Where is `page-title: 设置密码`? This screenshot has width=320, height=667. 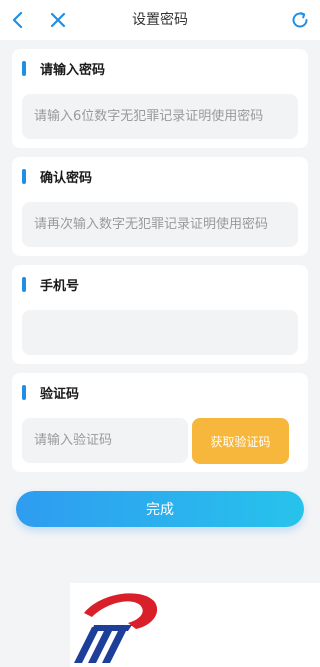 page-title: 设置密码 is located at coordinates (160, 20).